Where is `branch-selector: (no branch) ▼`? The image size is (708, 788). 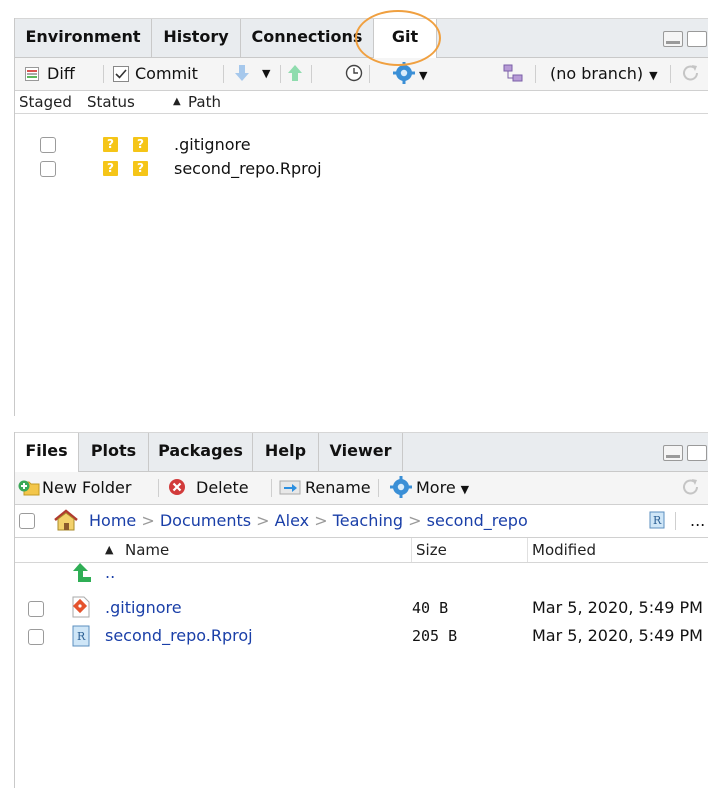 branch-selector: (no branch) ▼ is located at coordinates (604, 74).